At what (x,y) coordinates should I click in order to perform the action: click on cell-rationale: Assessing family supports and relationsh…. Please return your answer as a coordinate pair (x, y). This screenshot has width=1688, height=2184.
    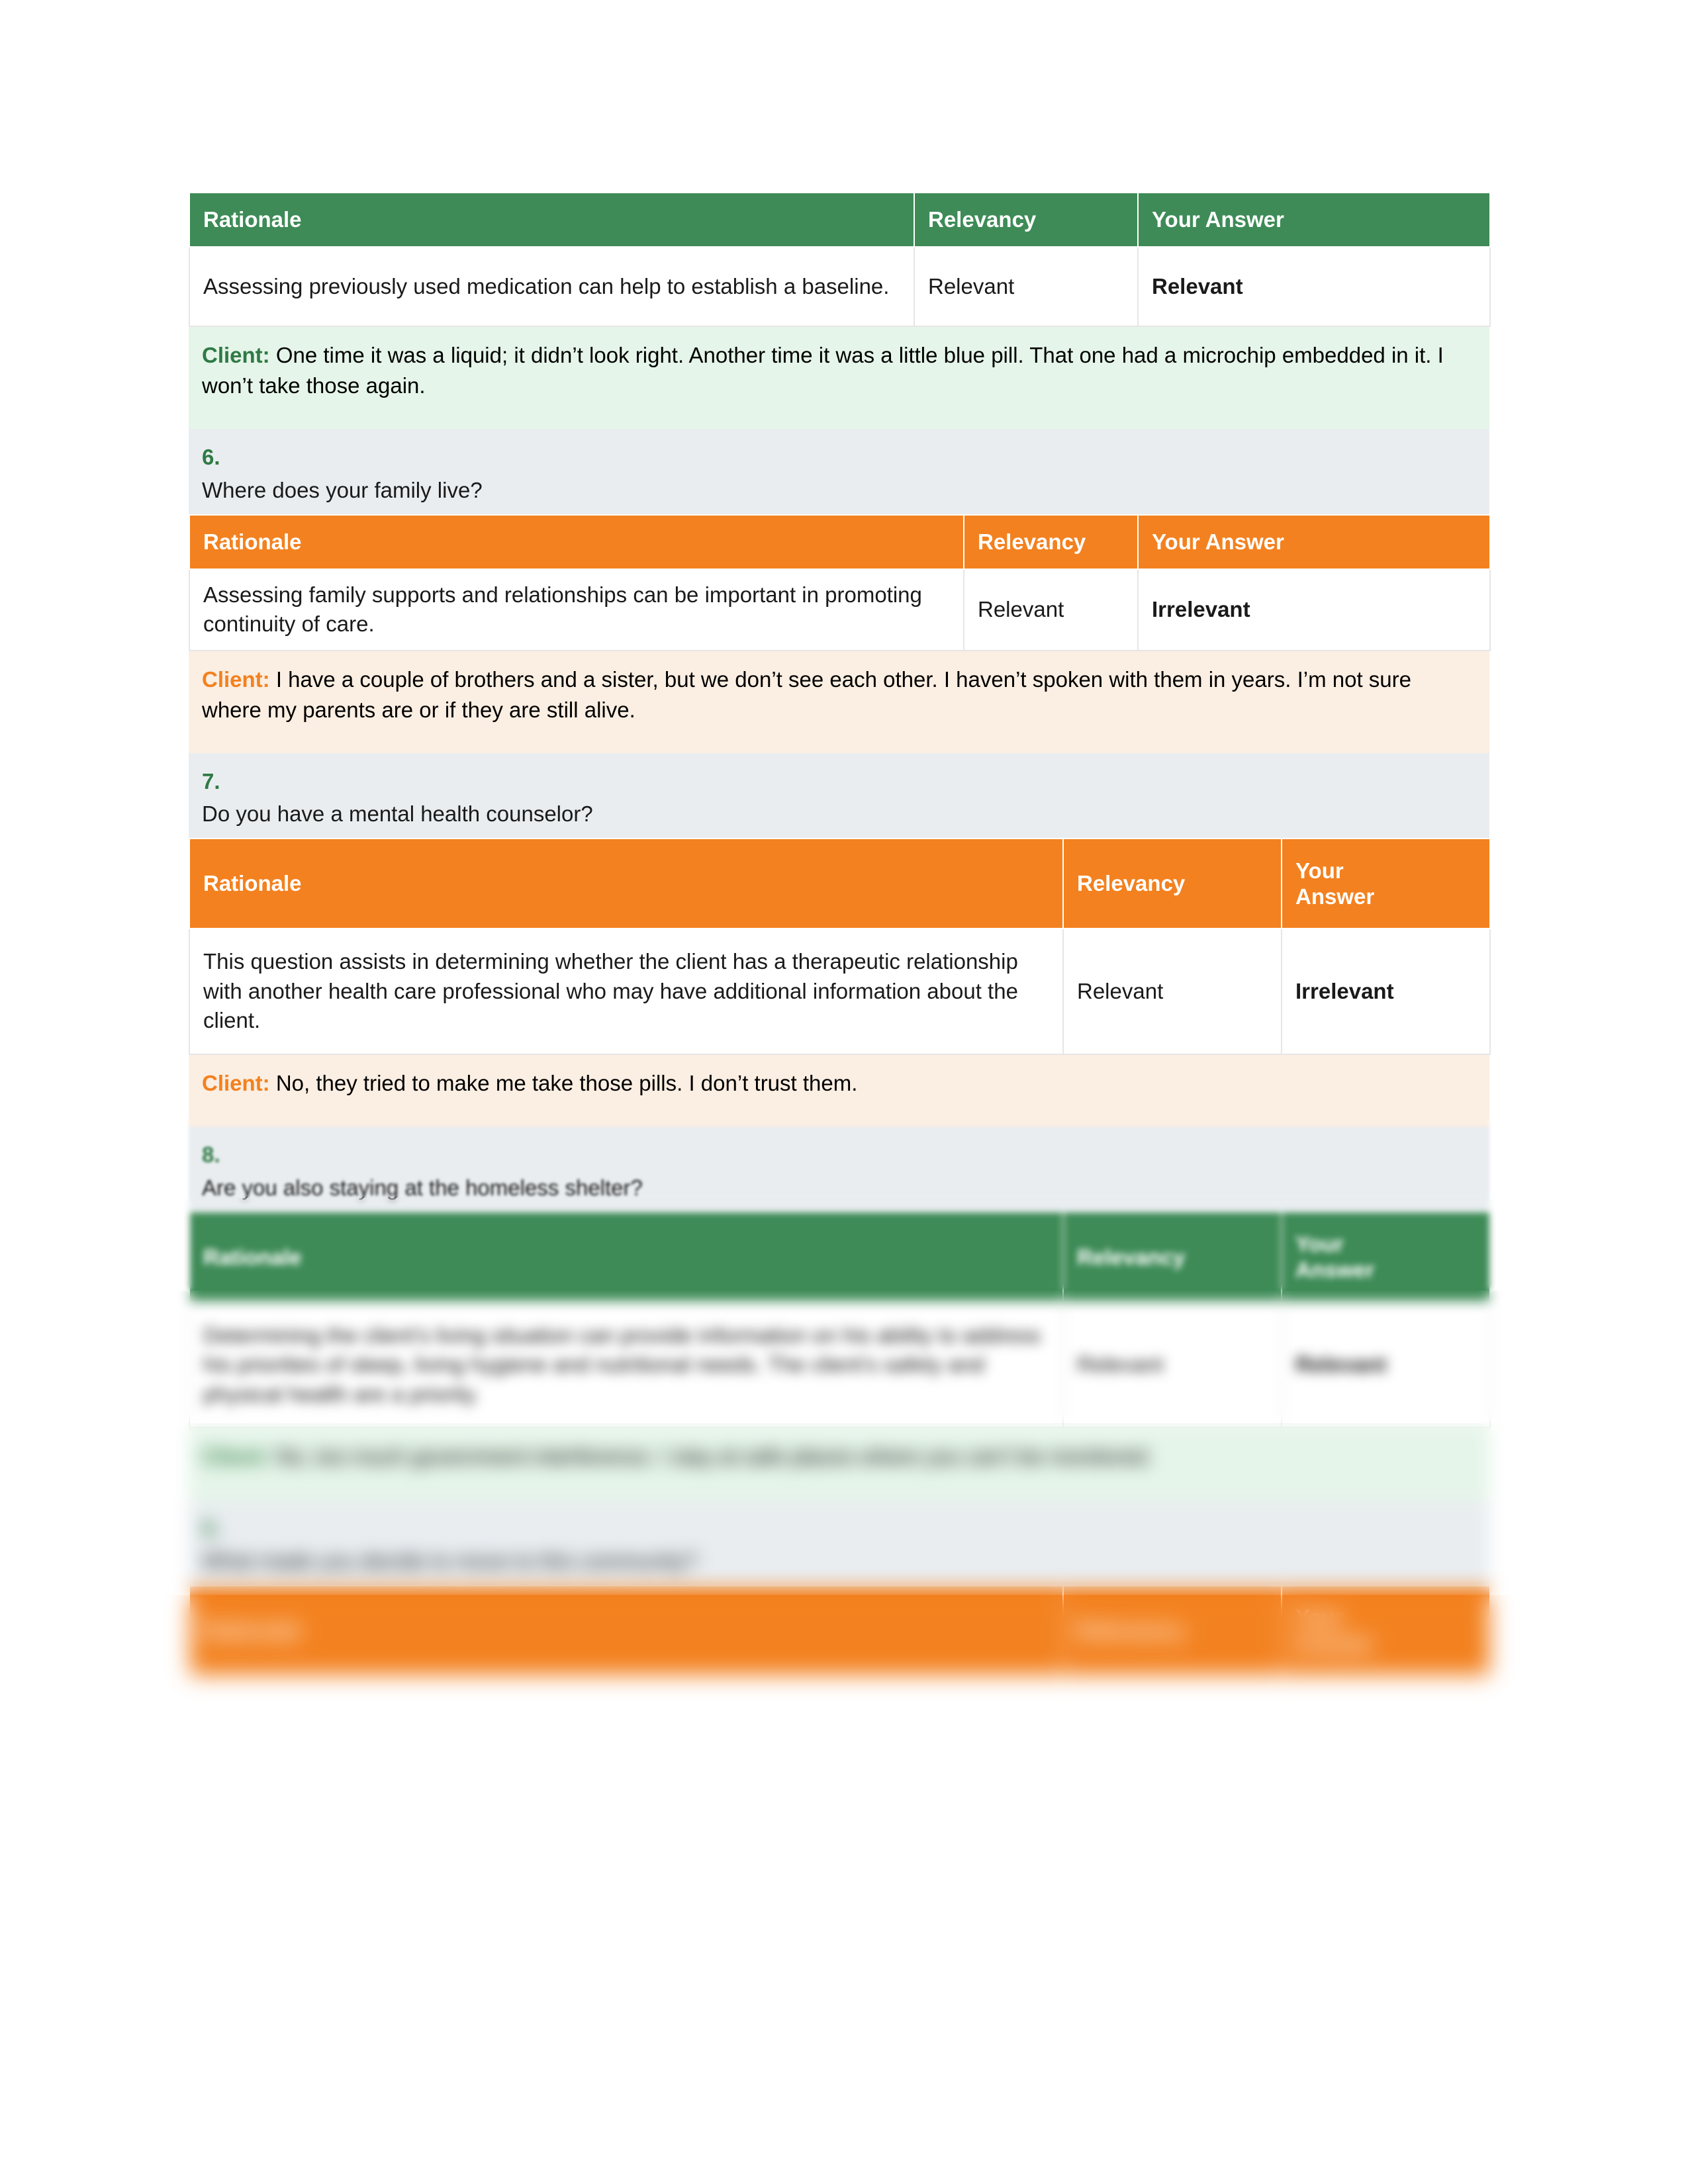
    Looking at the image, I should click on (576, 609).